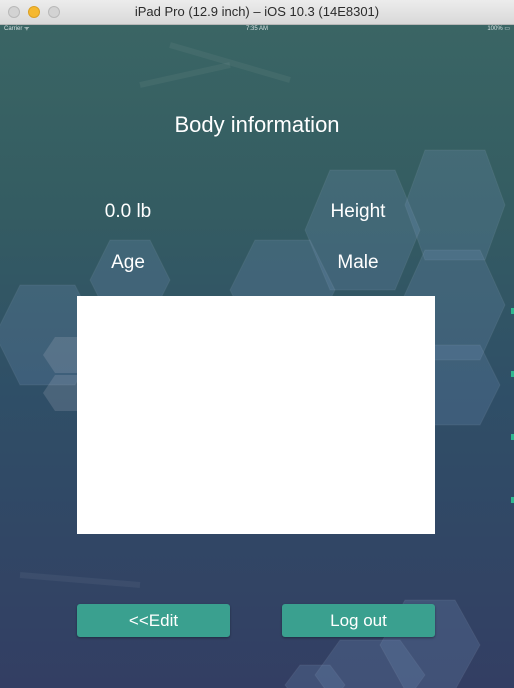 This screenshot has height=688, width=514. I want to click on edit-button: <<Edit, so click(153, 620).